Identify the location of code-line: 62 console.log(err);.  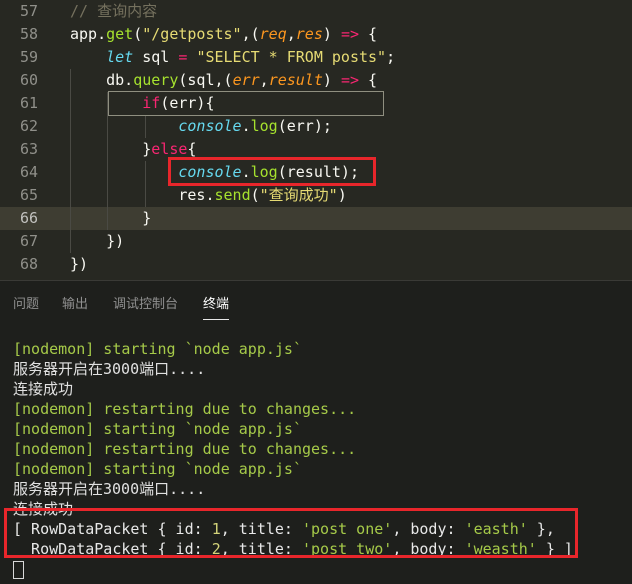
(316, 126).